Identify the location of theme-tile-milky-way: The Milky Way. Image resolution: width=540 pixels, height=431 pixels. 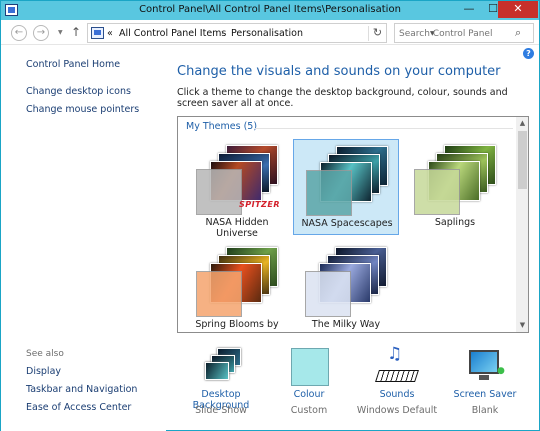
(346, 286).